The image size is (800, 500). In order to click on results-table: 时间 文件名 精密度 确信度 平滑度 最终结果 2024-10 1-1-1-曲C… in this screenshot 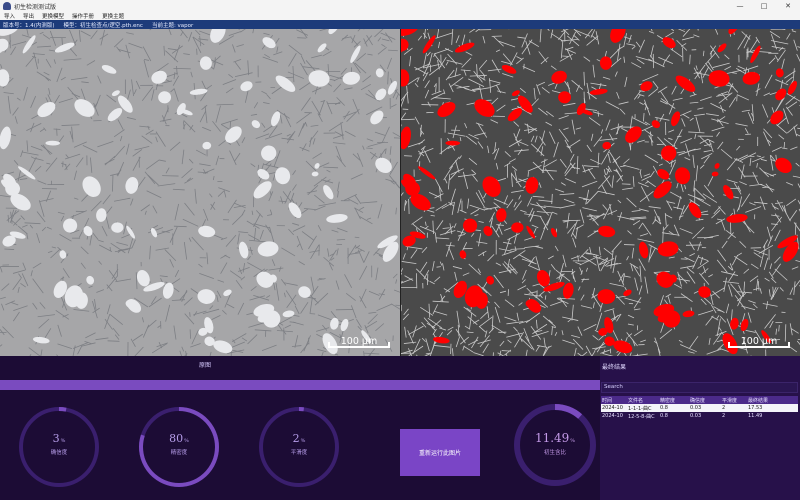, I will do `click(699, 408)`.